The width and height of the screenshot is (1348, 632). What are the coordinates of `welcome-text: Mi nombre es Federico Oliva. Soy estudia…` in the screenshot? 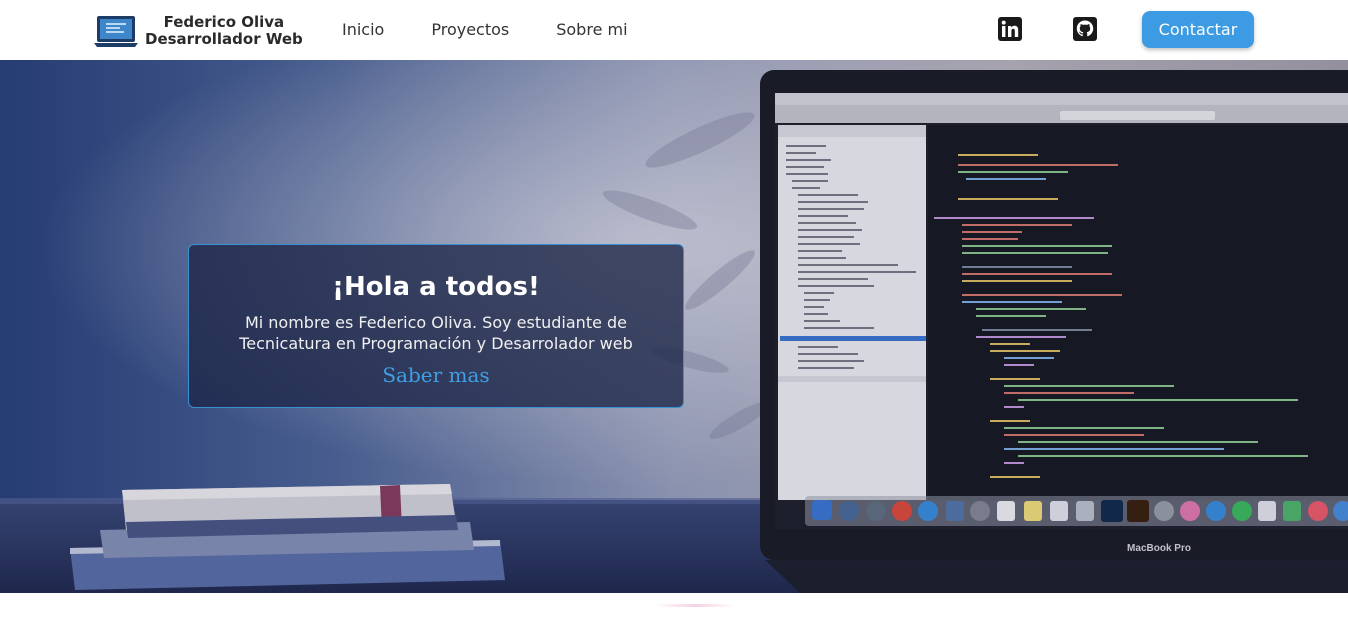 It's located at (436, 333).